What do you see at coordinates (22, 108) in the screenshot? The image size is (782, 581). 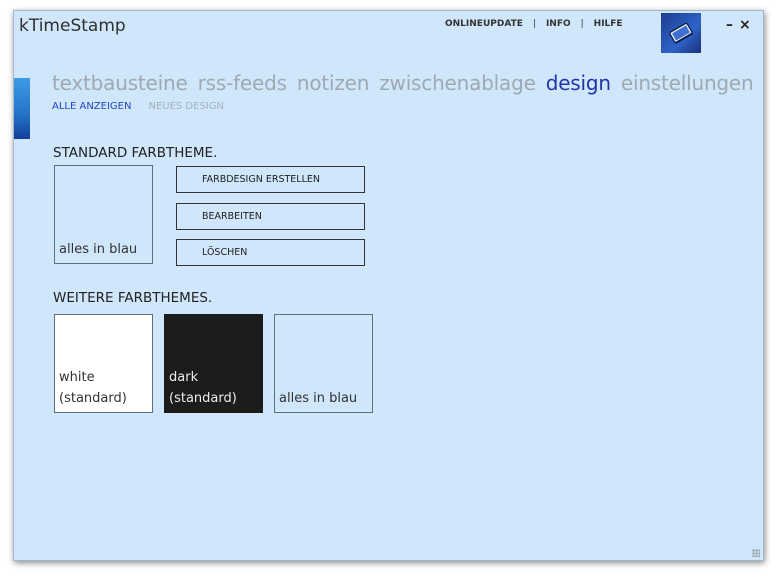 I see `accent-bar` at bounding box center [22, 108].